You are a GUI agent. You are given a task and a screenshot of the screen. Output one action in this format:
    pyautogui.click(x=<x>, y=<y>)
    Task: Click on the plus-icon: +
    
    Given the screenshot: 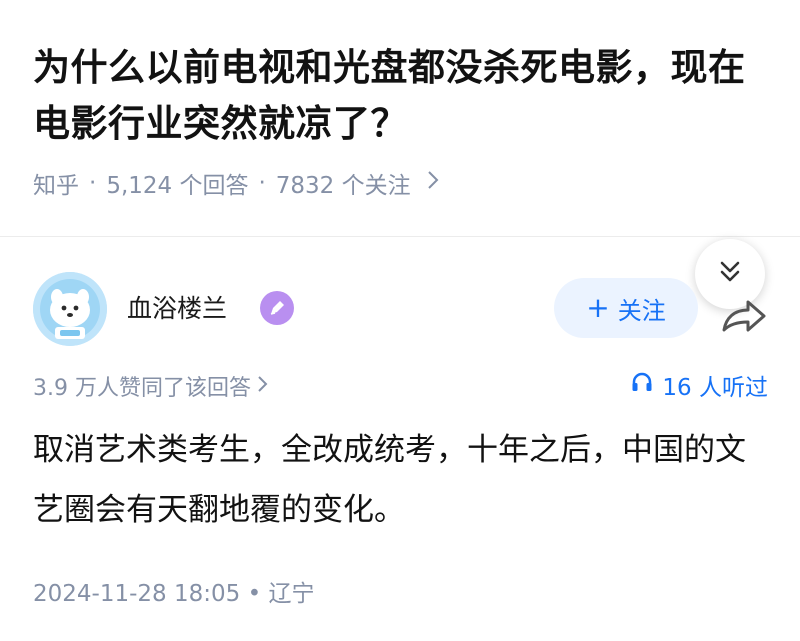 What is the action you would take?
    pyautogui.click(x=598, y=307)
    